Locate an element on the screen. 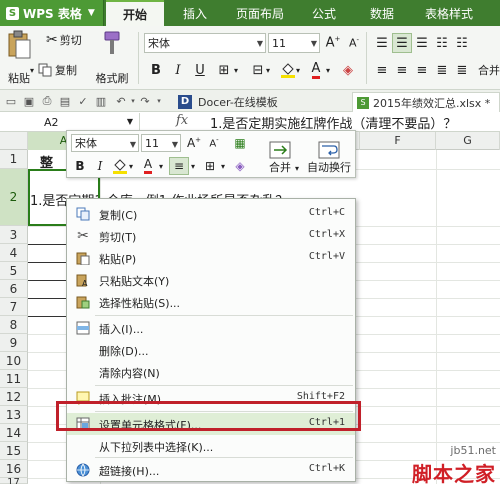 Image resolution: width=500 pixels, height=484 pixels. spellcheck-icon: ✓ is located at coordinates (83, 101).